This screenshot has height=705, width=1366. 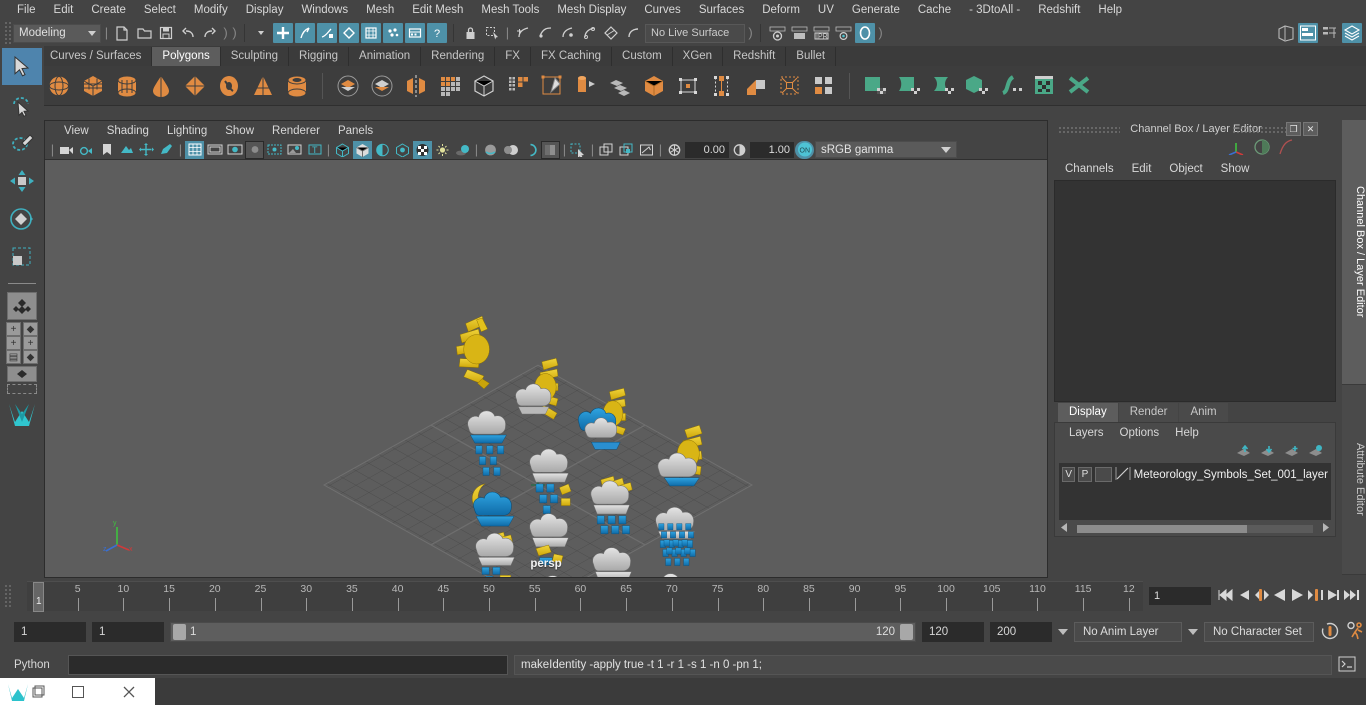 I want to click on shelf-tab-rendering: Rendering, so click(x=458, y=56).